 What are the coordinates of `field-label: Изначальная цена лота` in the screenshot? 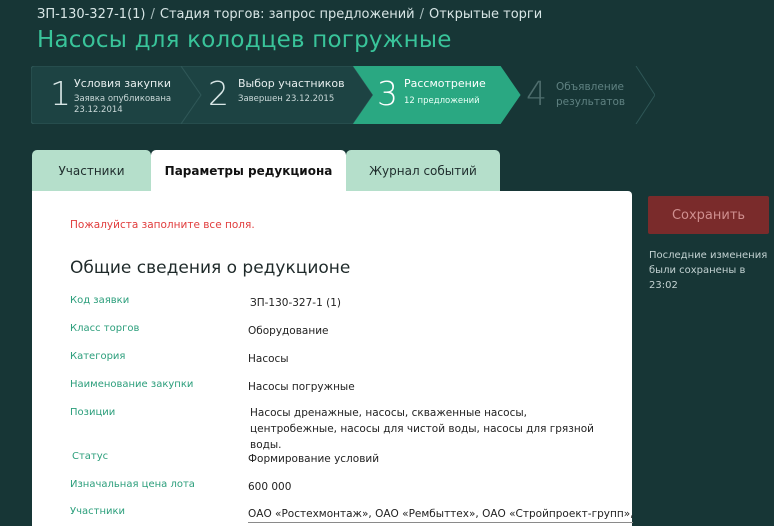 It's located at (132, 484).